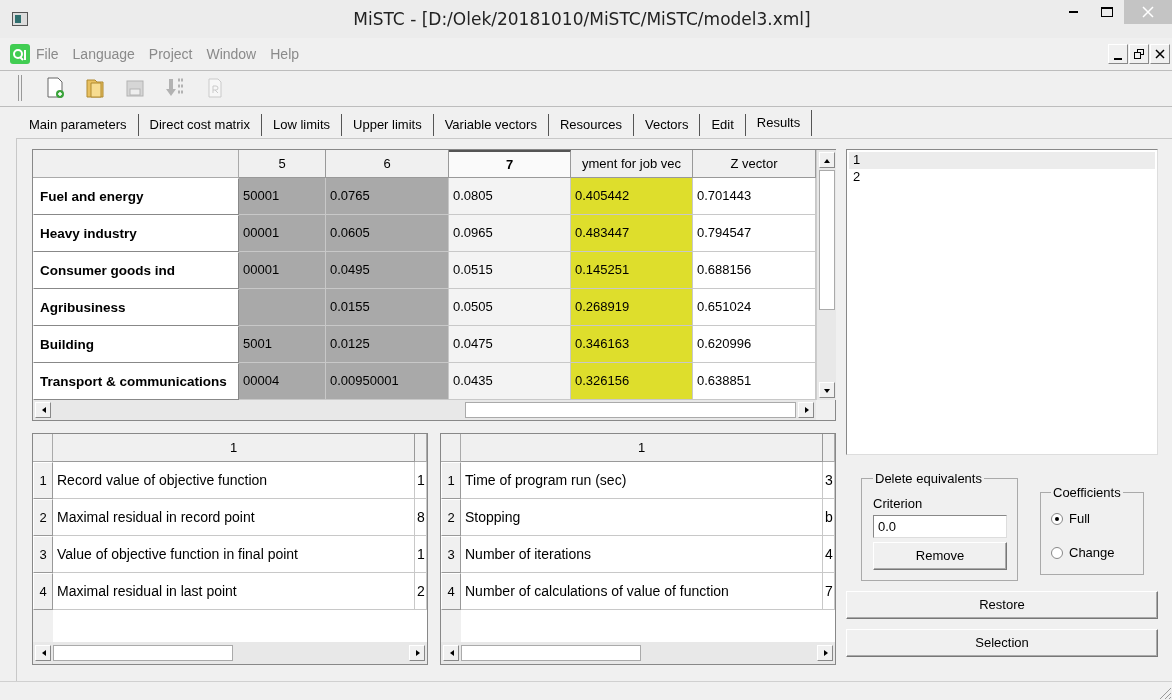 This screenshot has width=1172, height=700. I want to click on table-cell: 0.794547, so click(754, 233).